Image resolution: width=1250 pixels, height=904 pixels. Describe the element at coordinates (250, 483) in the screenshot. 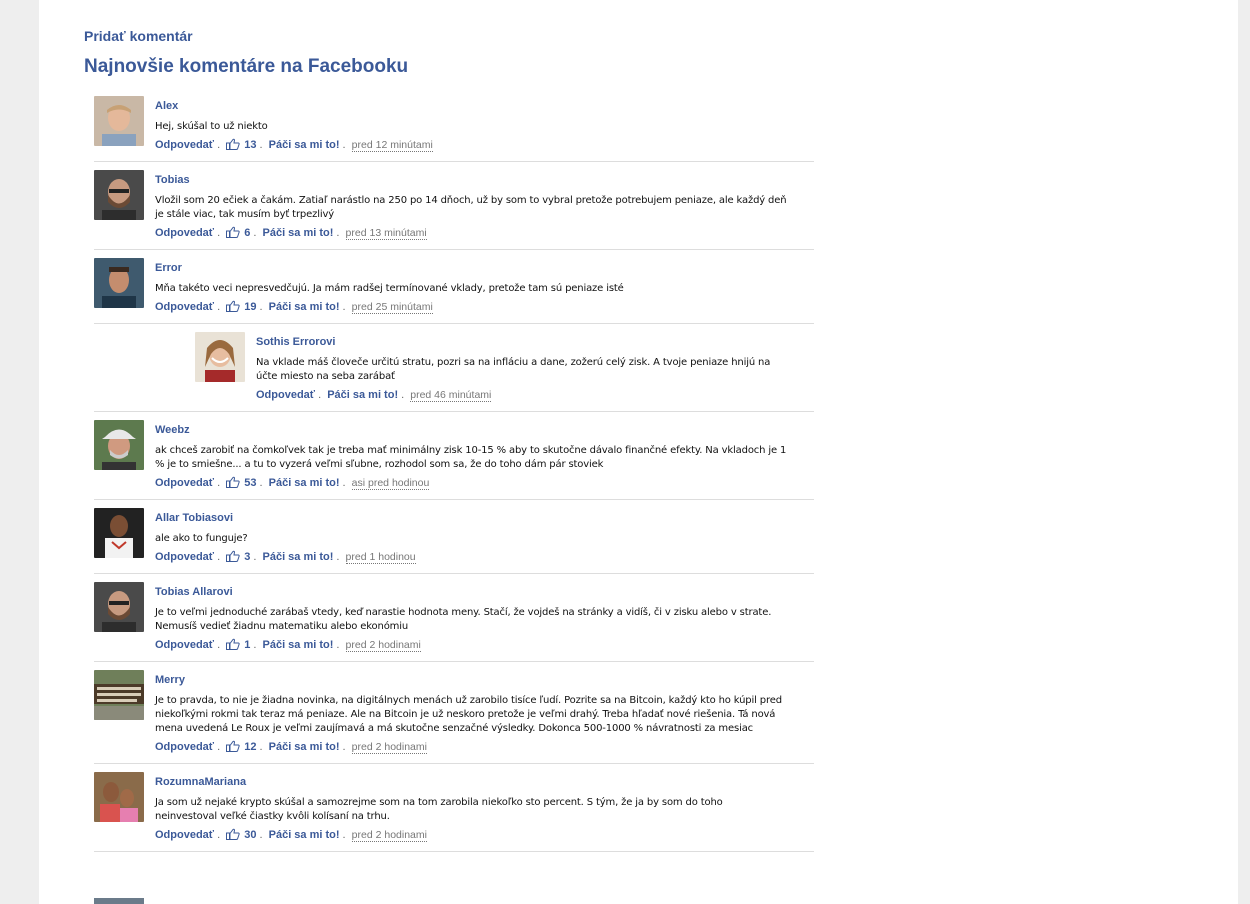

I see `like-count: 53` at that location.